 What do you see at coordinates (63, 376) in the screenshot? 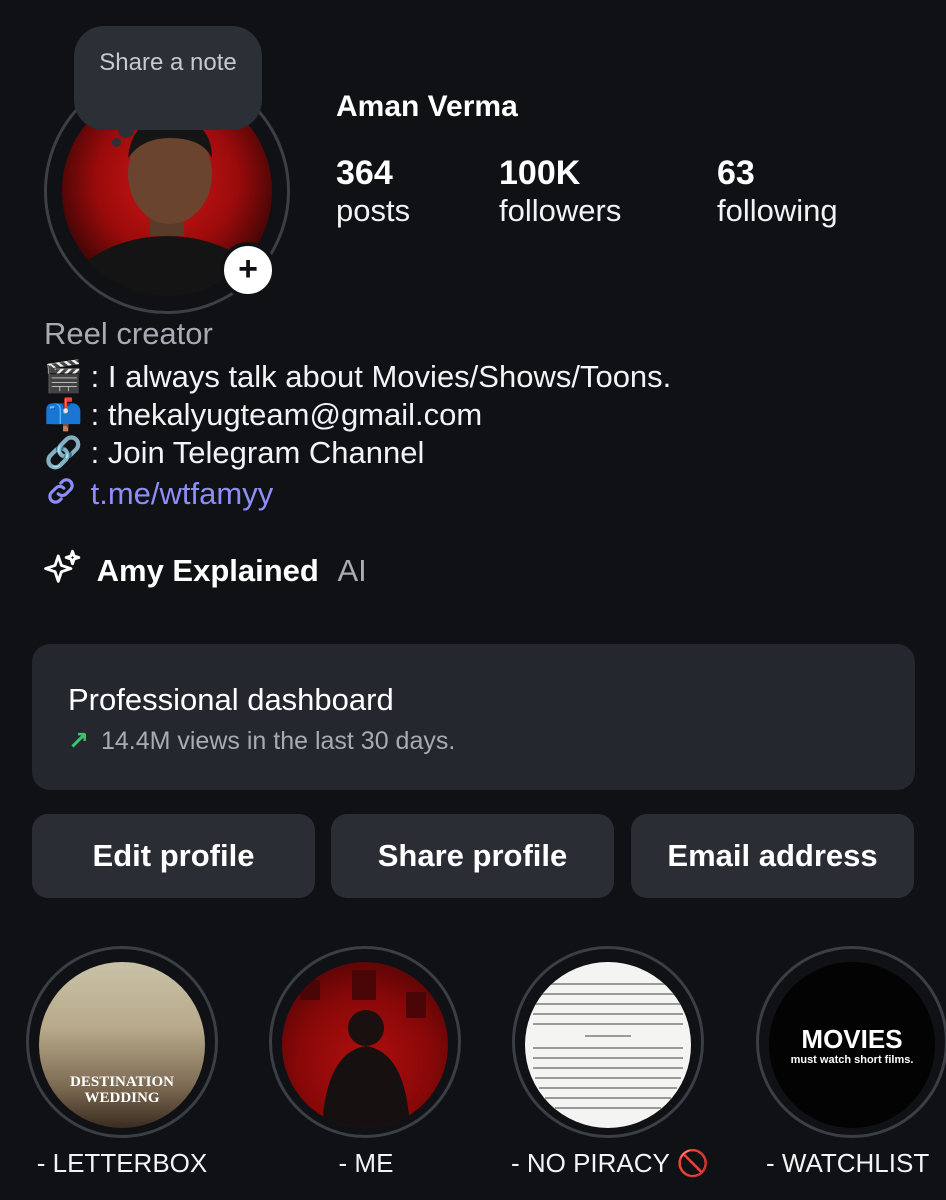
I see `clapperboard-icon: 🎬` at bounding box center [63, 376].